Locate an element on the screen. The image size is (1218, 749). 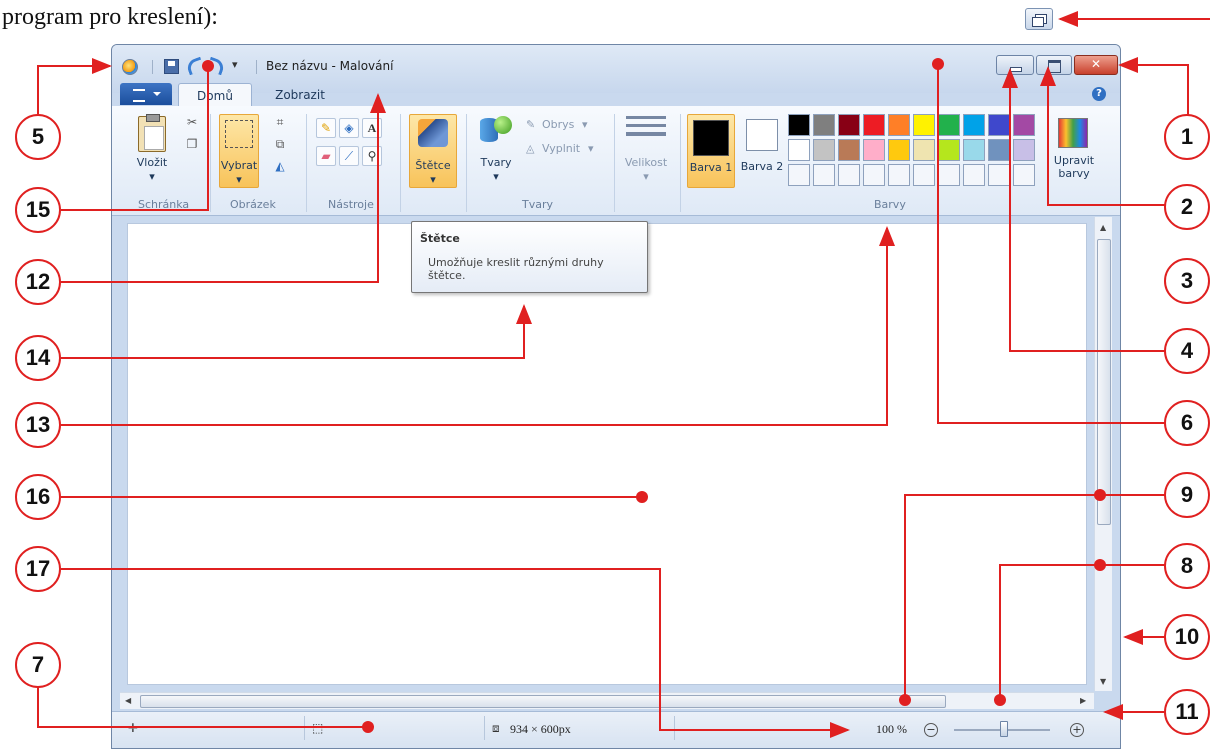
annotation-16: 16 is located at coordinates (38, 497).